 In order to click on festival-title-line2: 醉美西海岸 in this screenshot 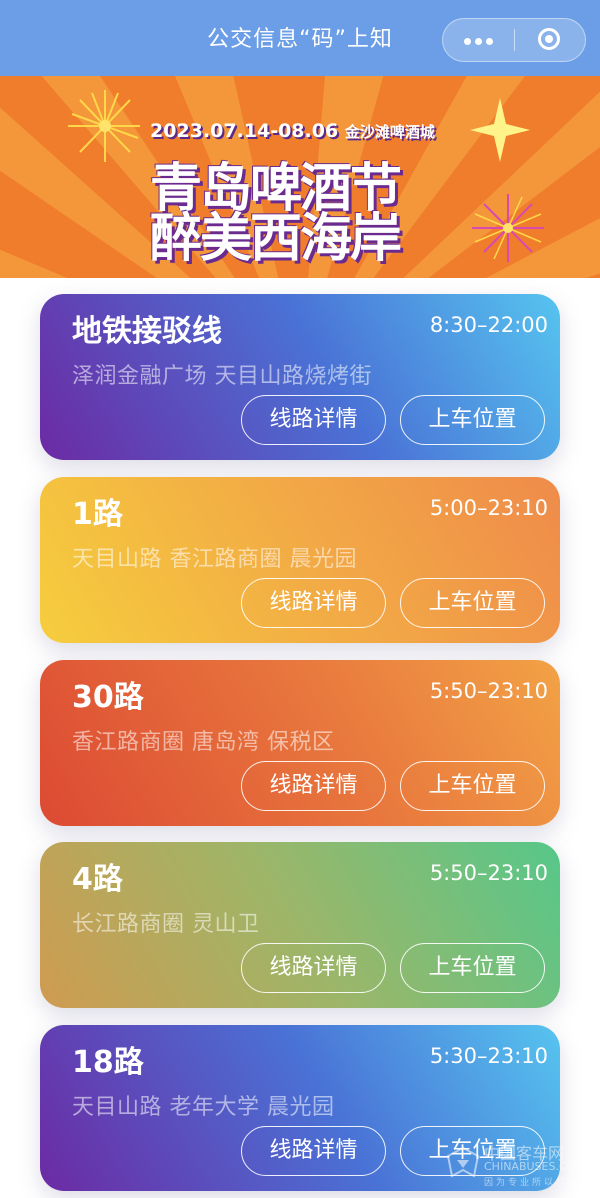, I will do `click(276, 239)`.